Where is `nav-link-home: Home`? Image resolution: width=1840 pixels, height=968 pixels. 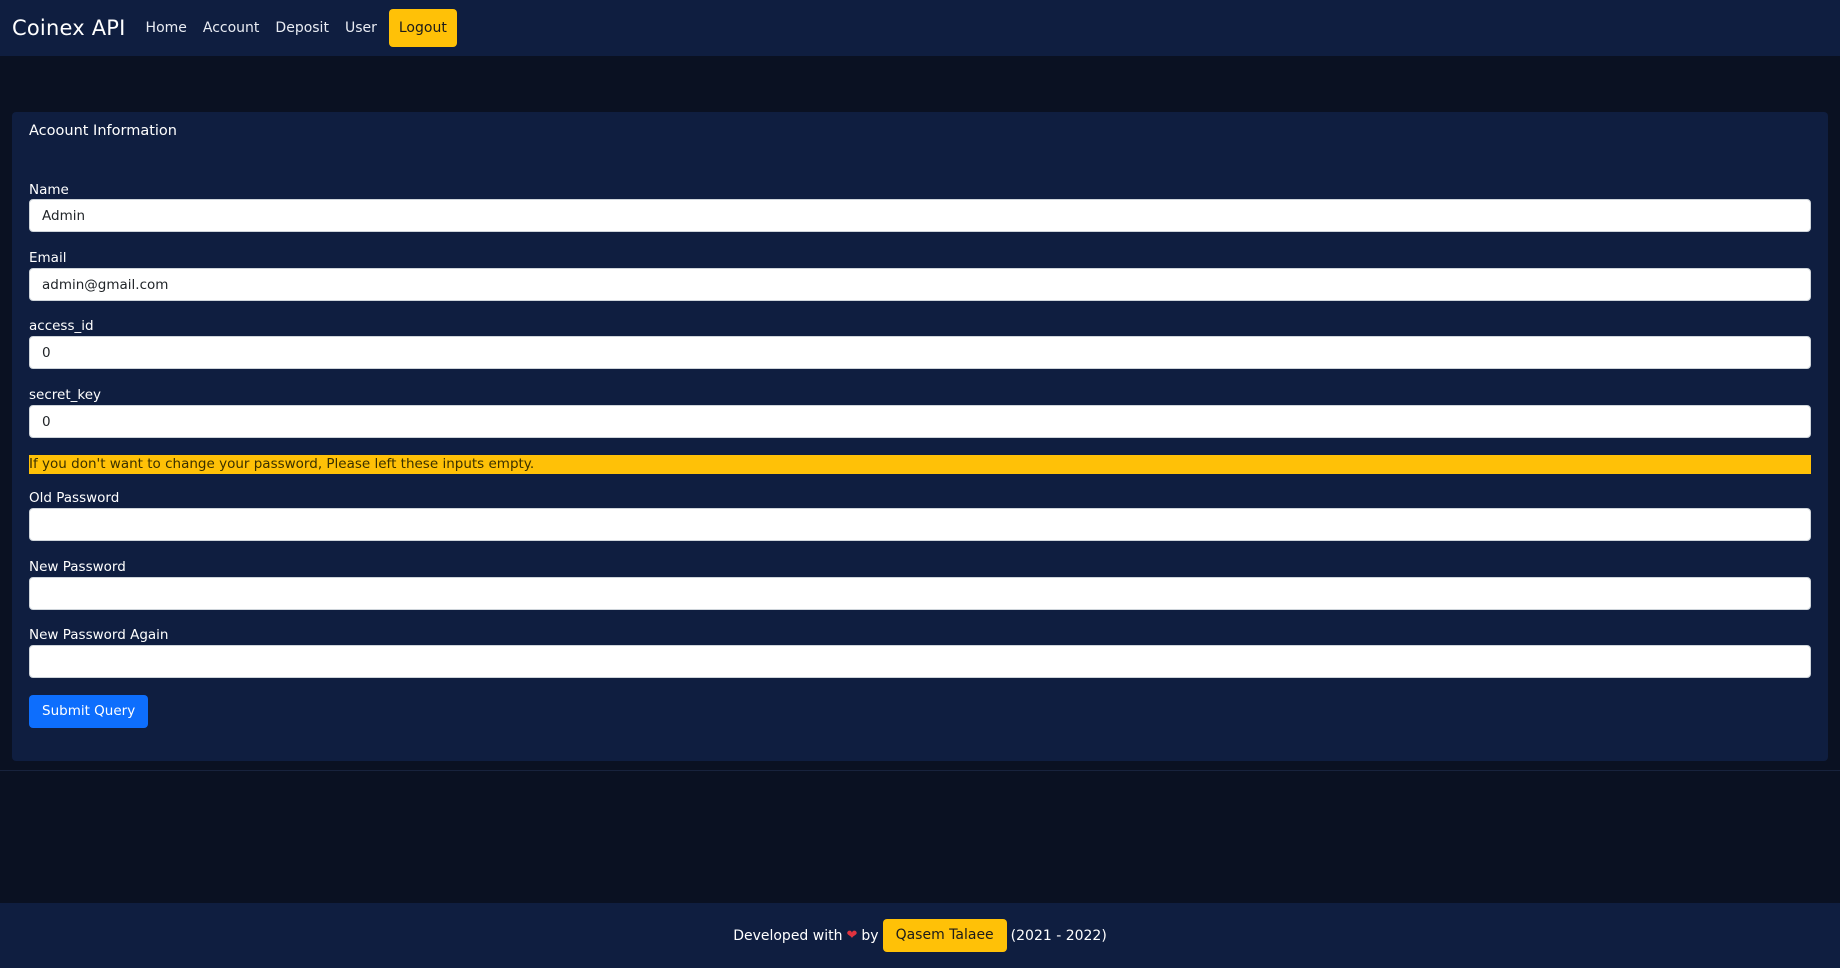 nav-link-home: Home is located at coordinates (166, 28).